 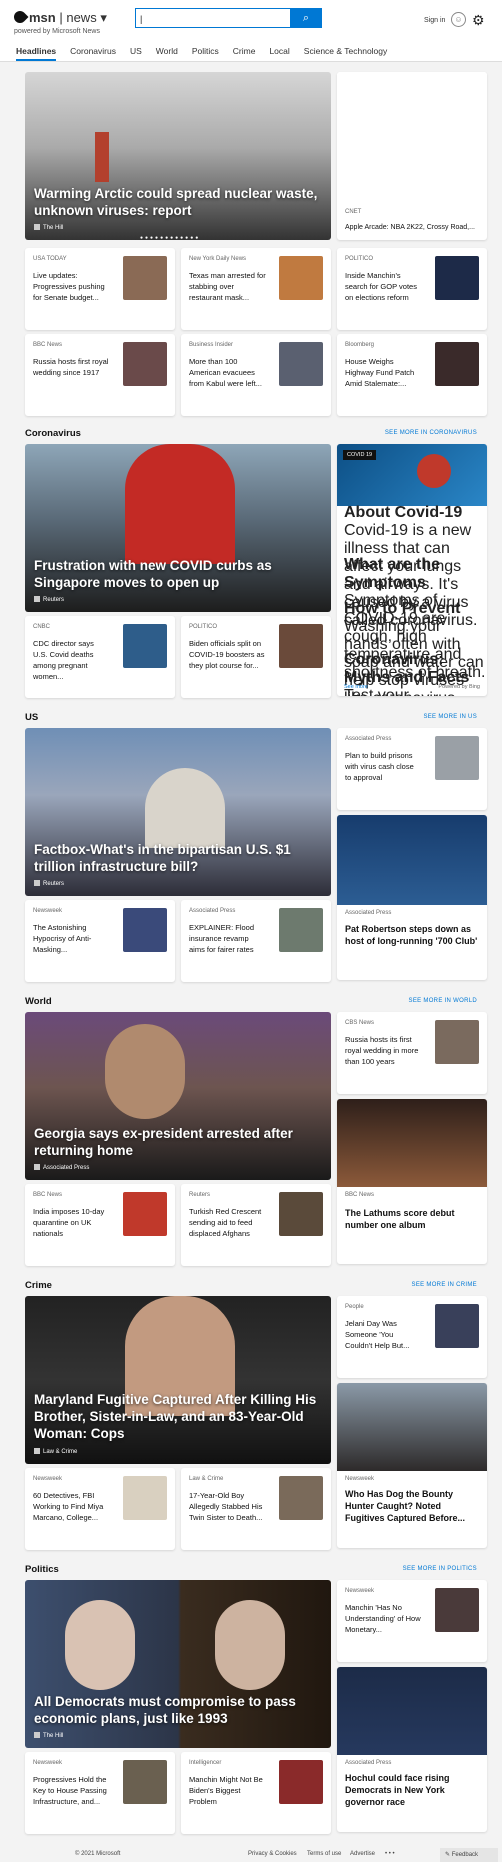 What do you see at coordinates (42, 1569) in the screenshot?
I see `section-title-politics: Politics` at bounding box center [42, 1569].